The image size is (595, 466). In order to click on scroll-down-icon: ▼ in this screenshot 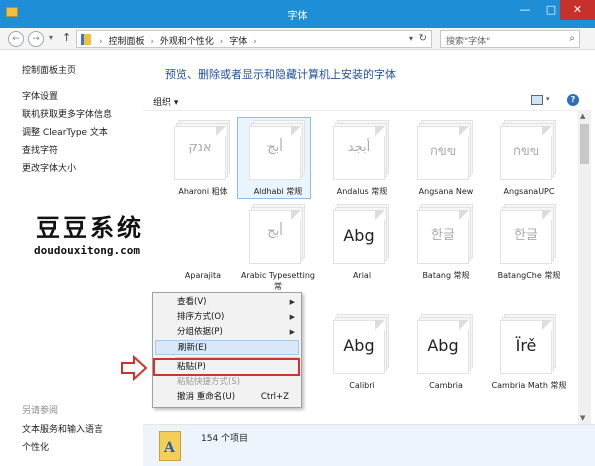, I will do `click(582, 418)`.